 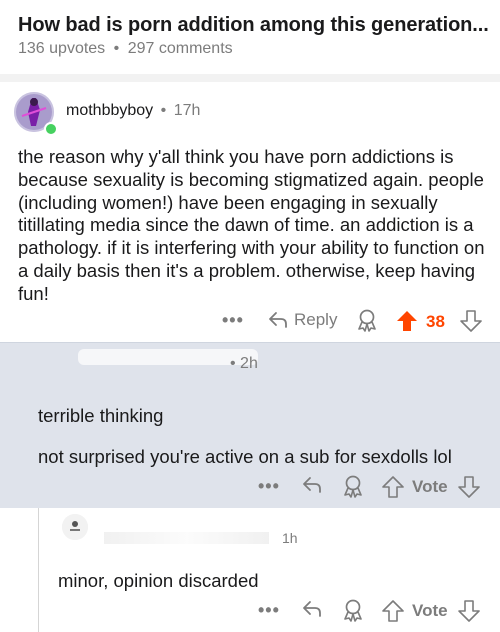 I want to click on reply-button: Reply, so click(x=302, y=320).